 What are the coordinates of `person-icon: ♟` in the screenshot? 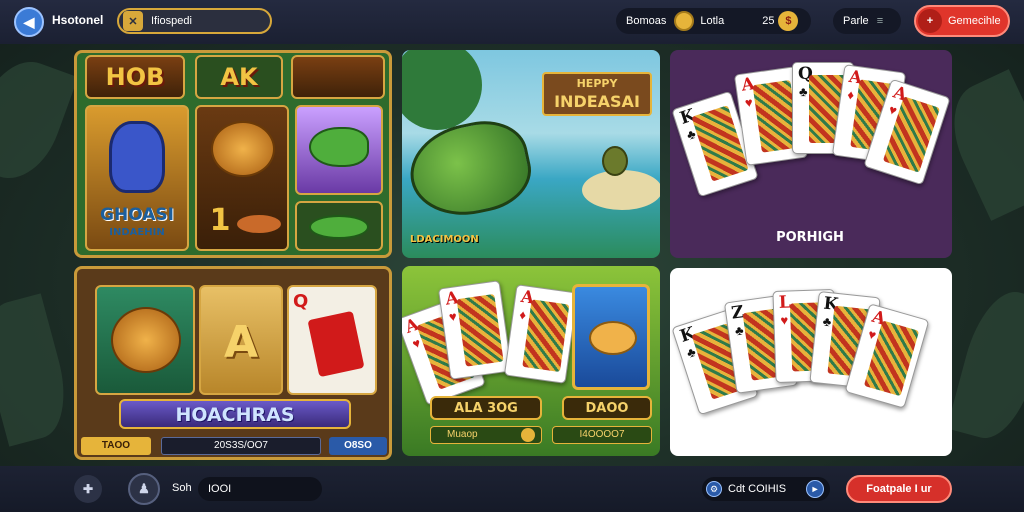 It's located at (144, 488).